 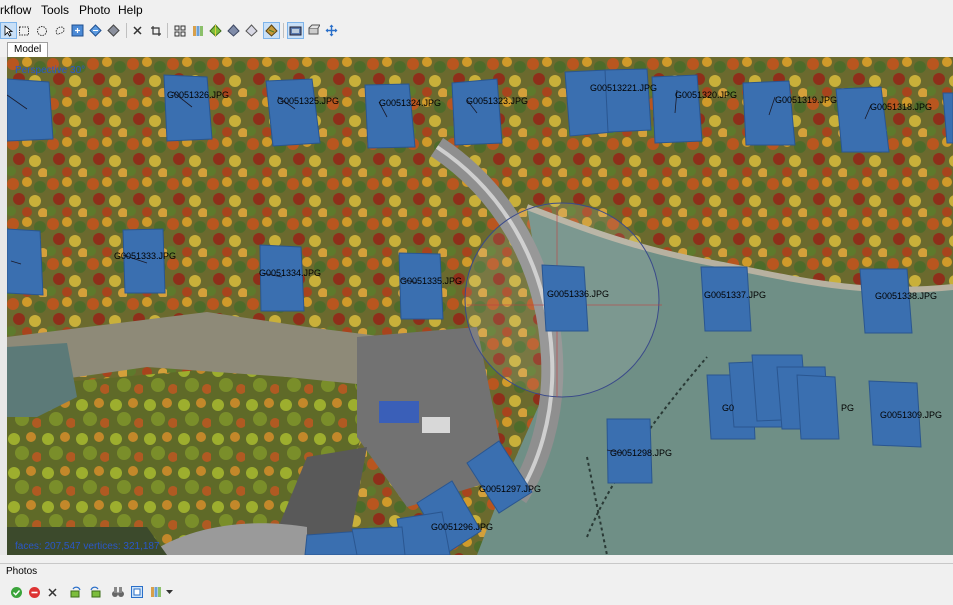 What do you see at coordinates (806, 100) in the screenshot?
I see `camera-label: G0051319.JPG` at bounding box center [806, 100].